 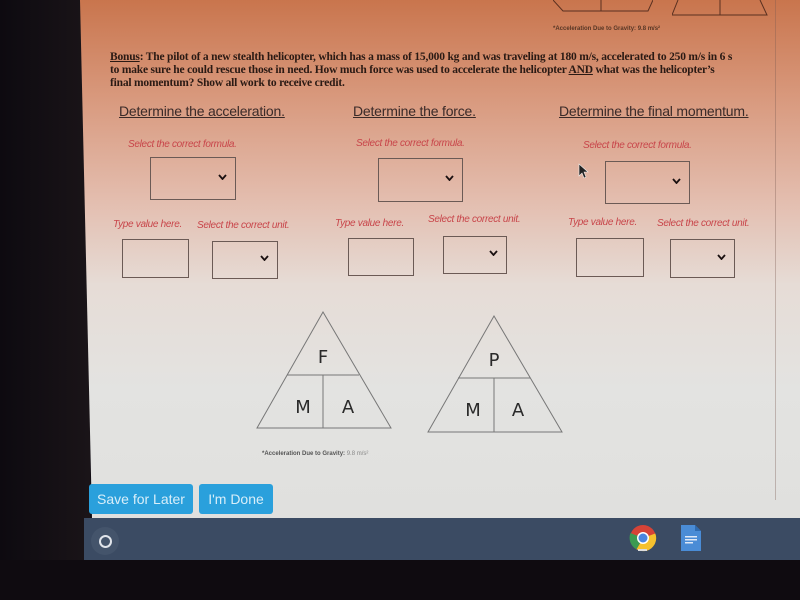 I want to click on momentum-triangle-diagram: P M A, so click(x=495, y=374).